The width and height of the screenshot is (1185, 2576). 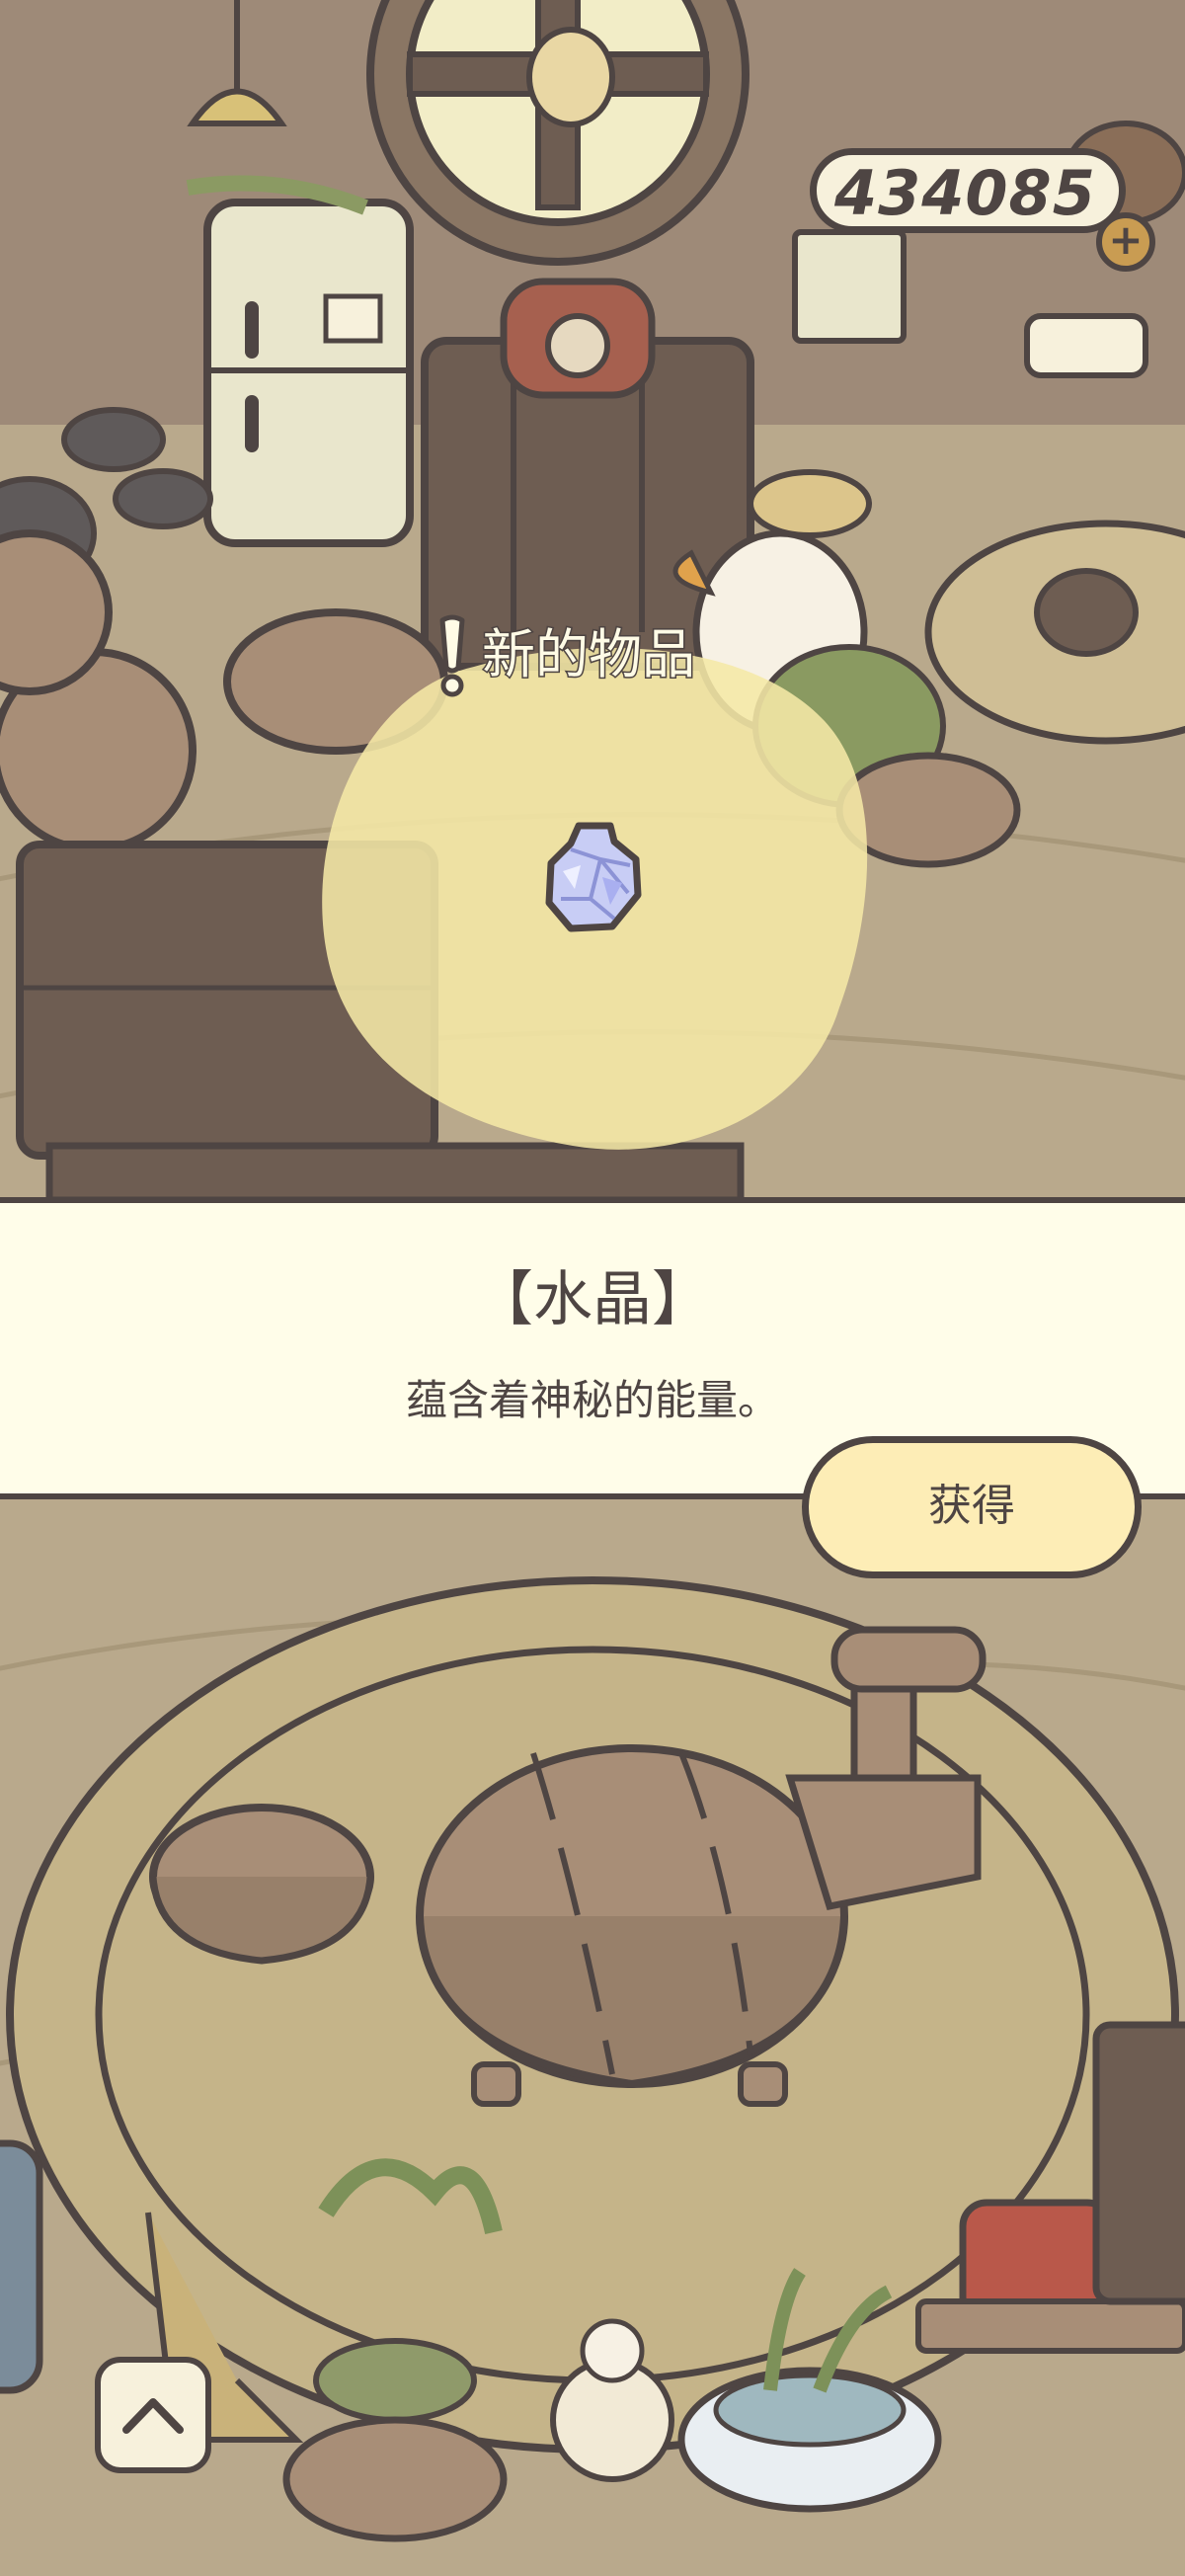 I want to click on item-description: 蕴含着神秘的能量。, so click(x=592, y=1400).